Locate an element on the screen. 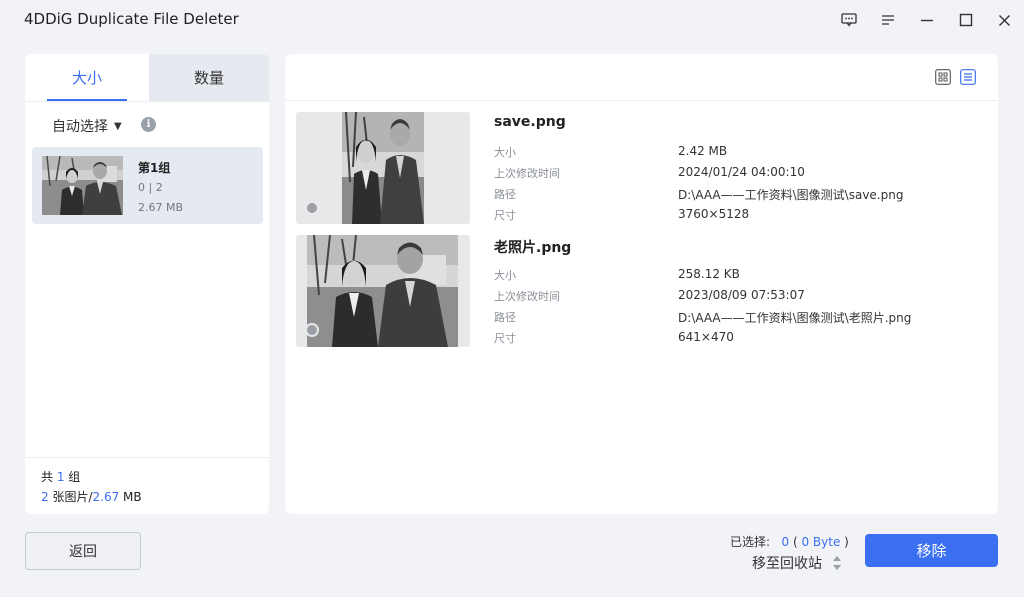  maximize-button is located at coordinates (965, 20).